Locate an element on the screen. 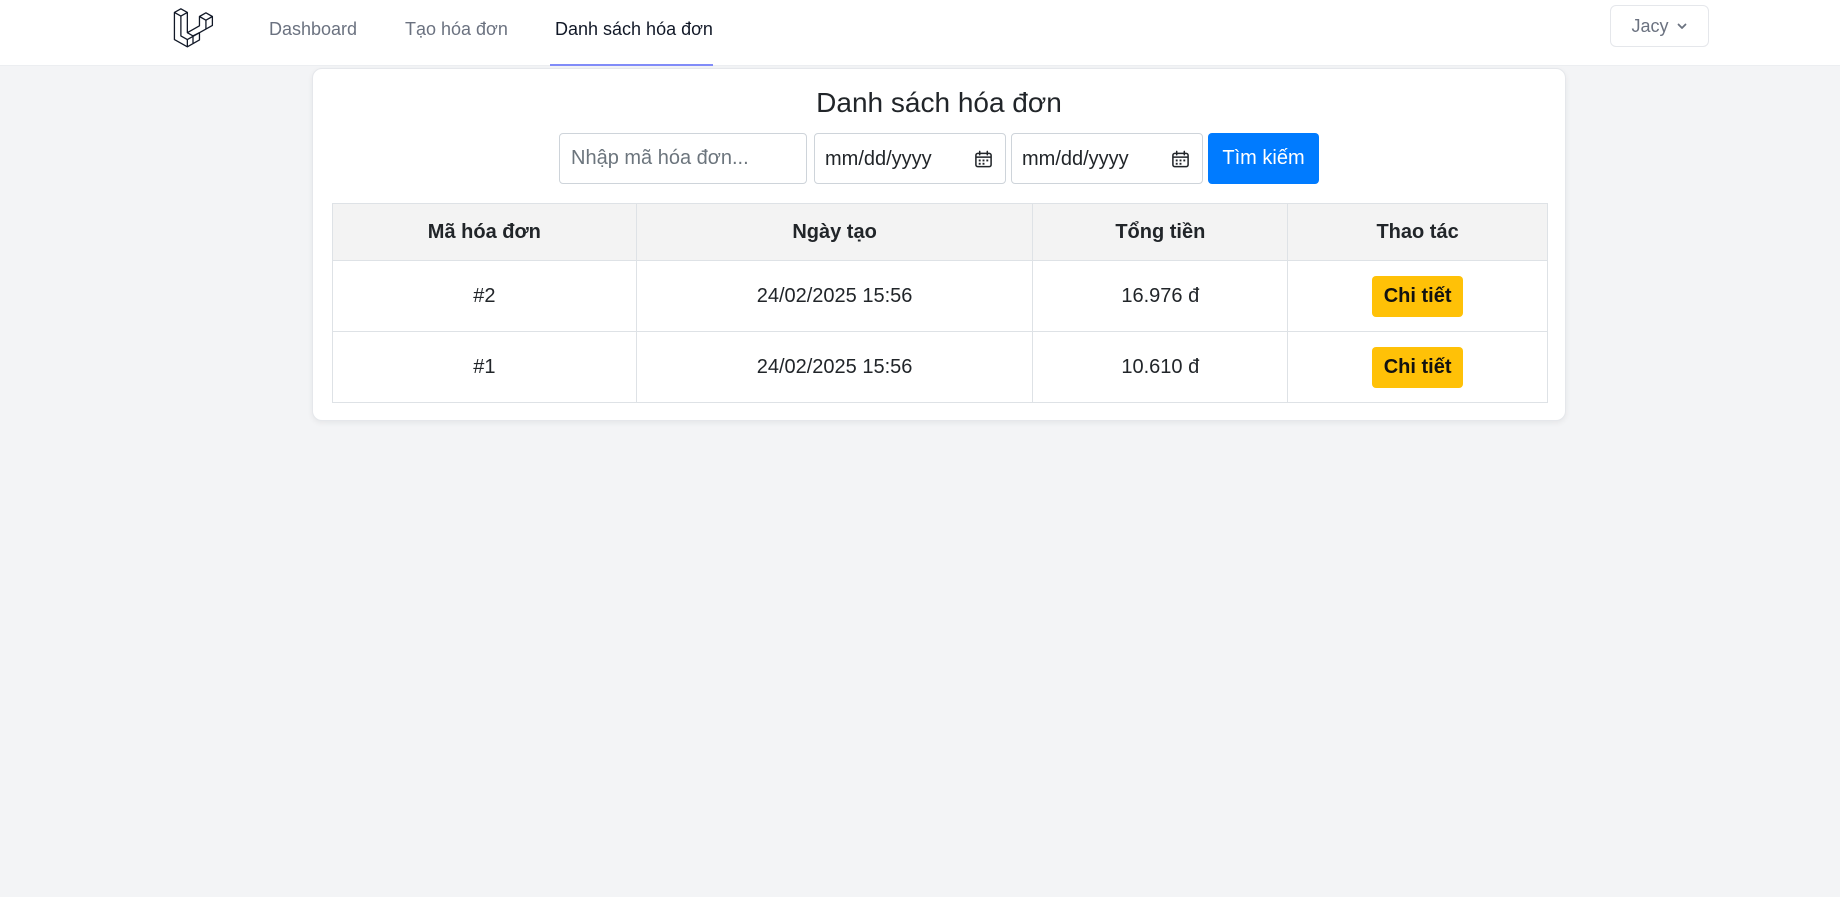  total-cell: 10.610 đ is located at coordinates (1160, 367).